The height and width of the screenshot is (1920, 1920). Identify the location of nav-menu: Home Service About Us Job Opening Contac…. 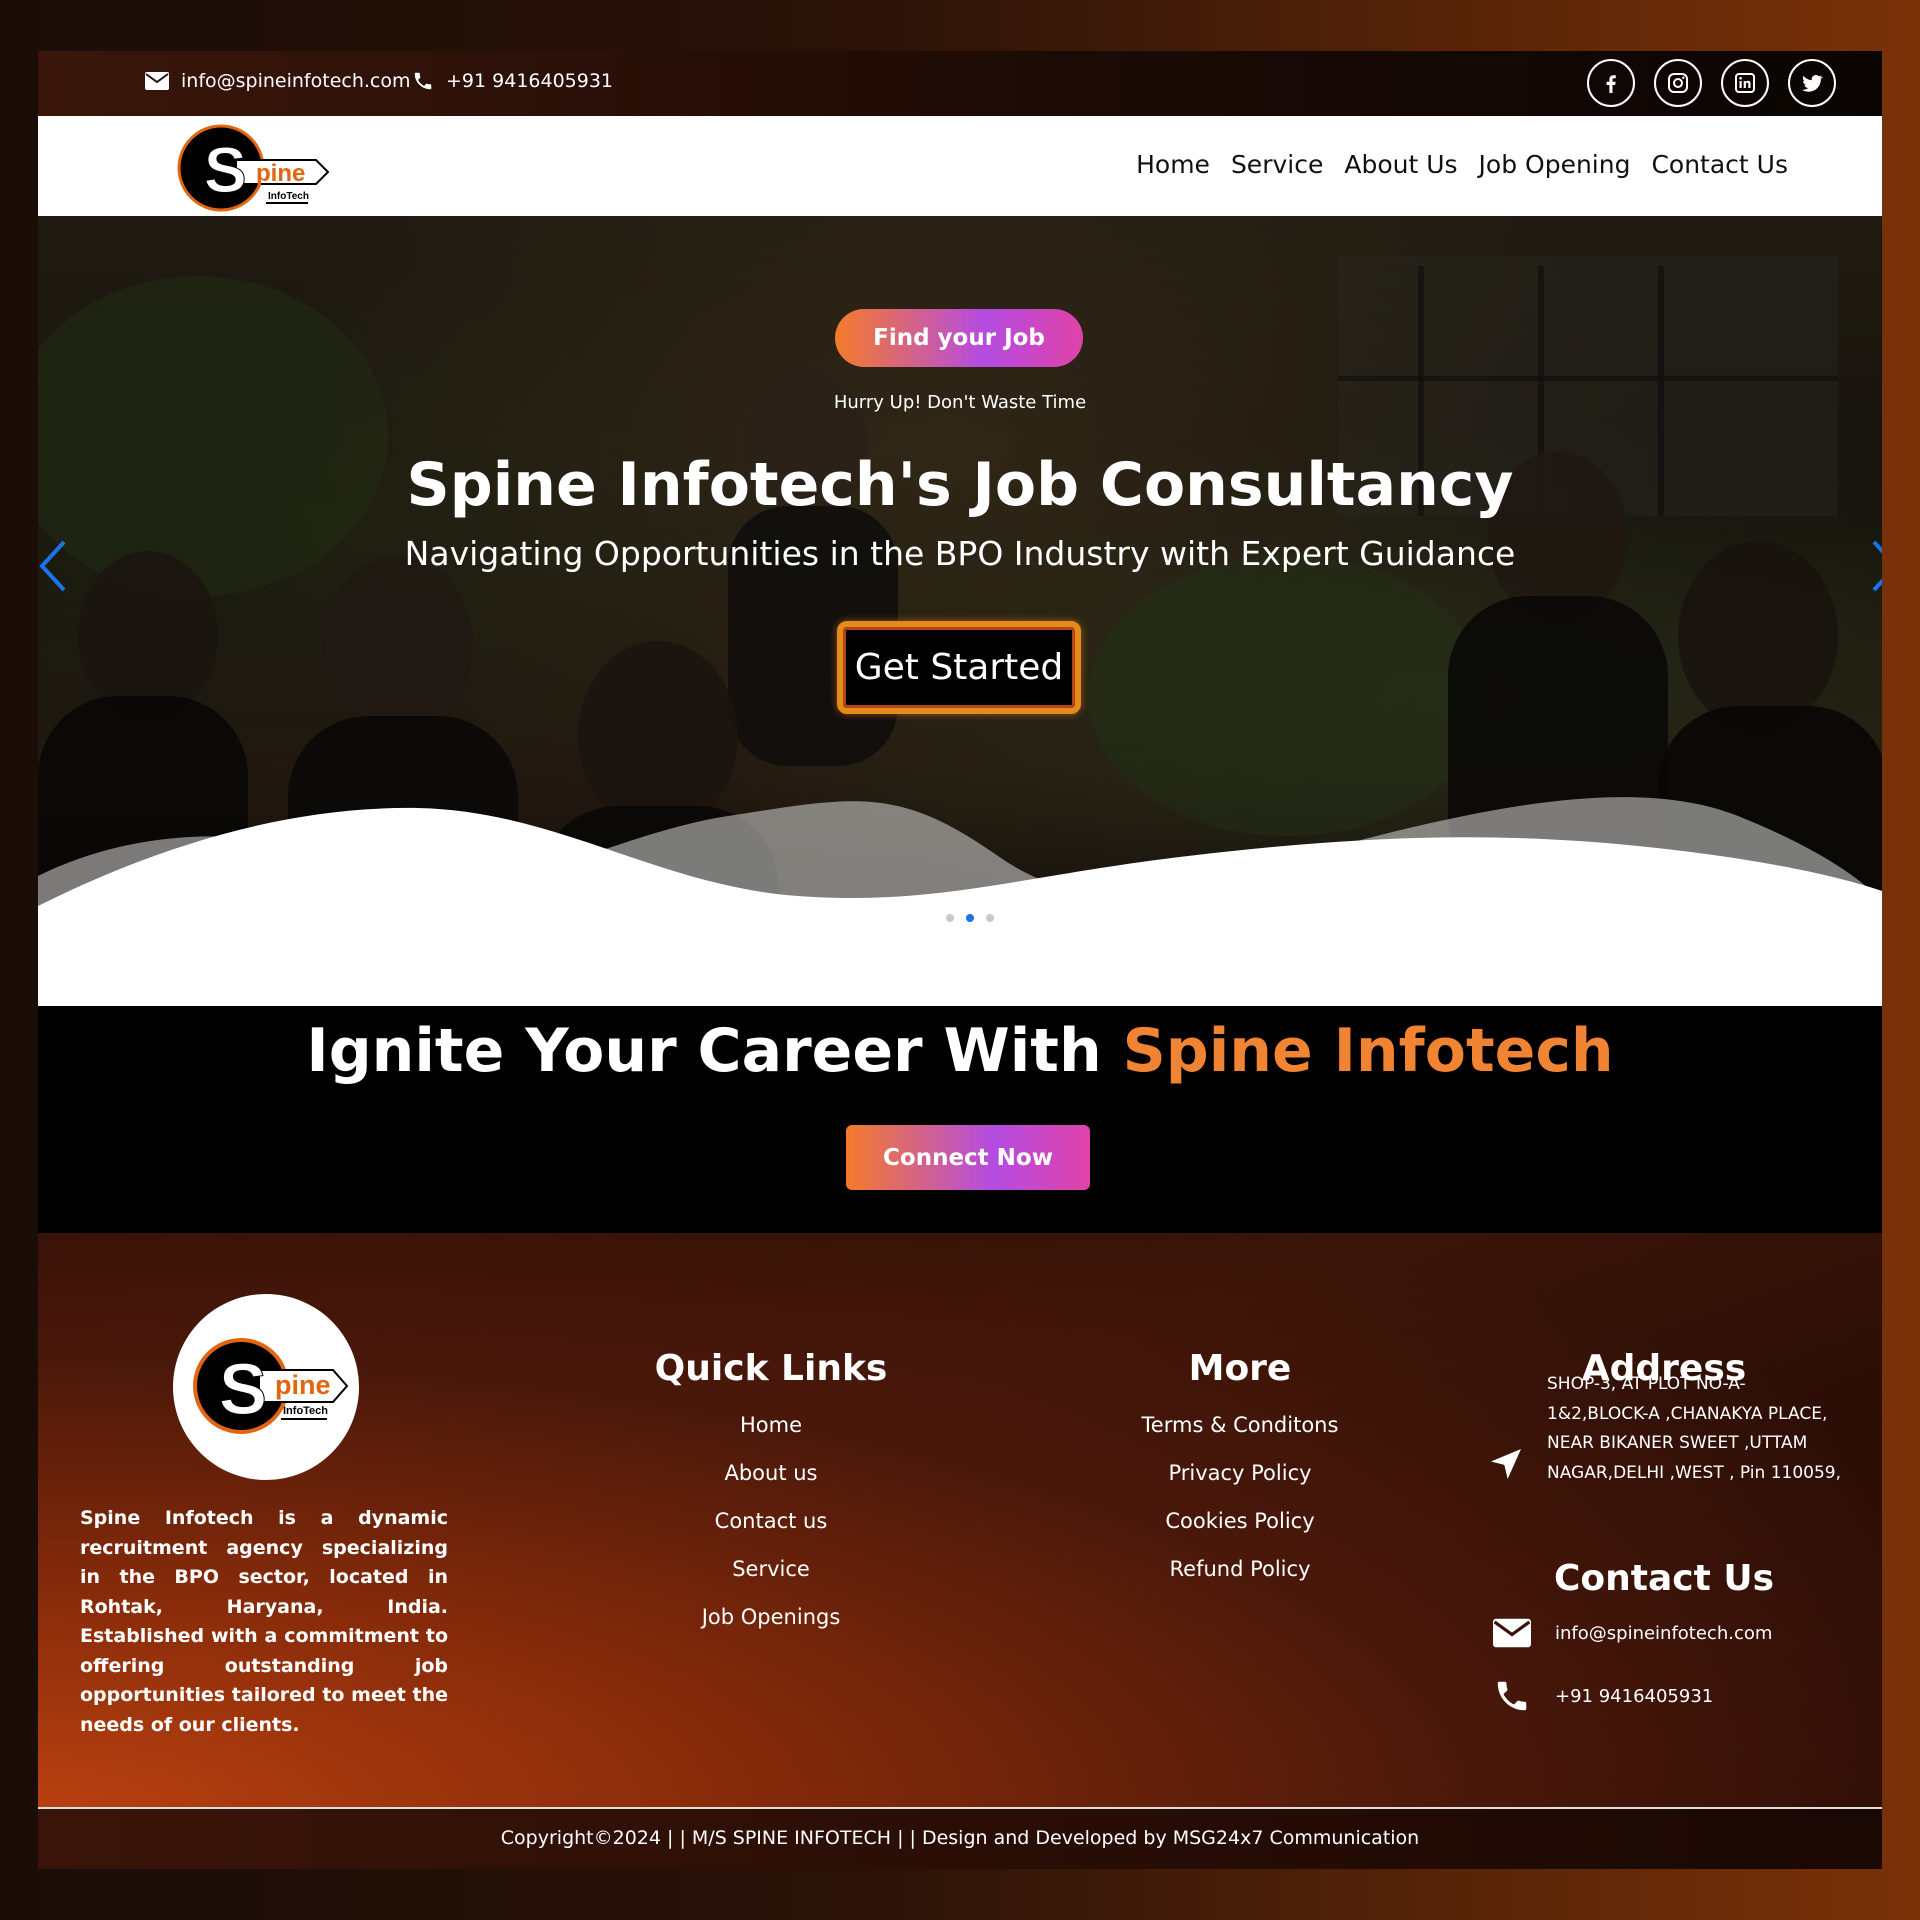
(1462, 164).